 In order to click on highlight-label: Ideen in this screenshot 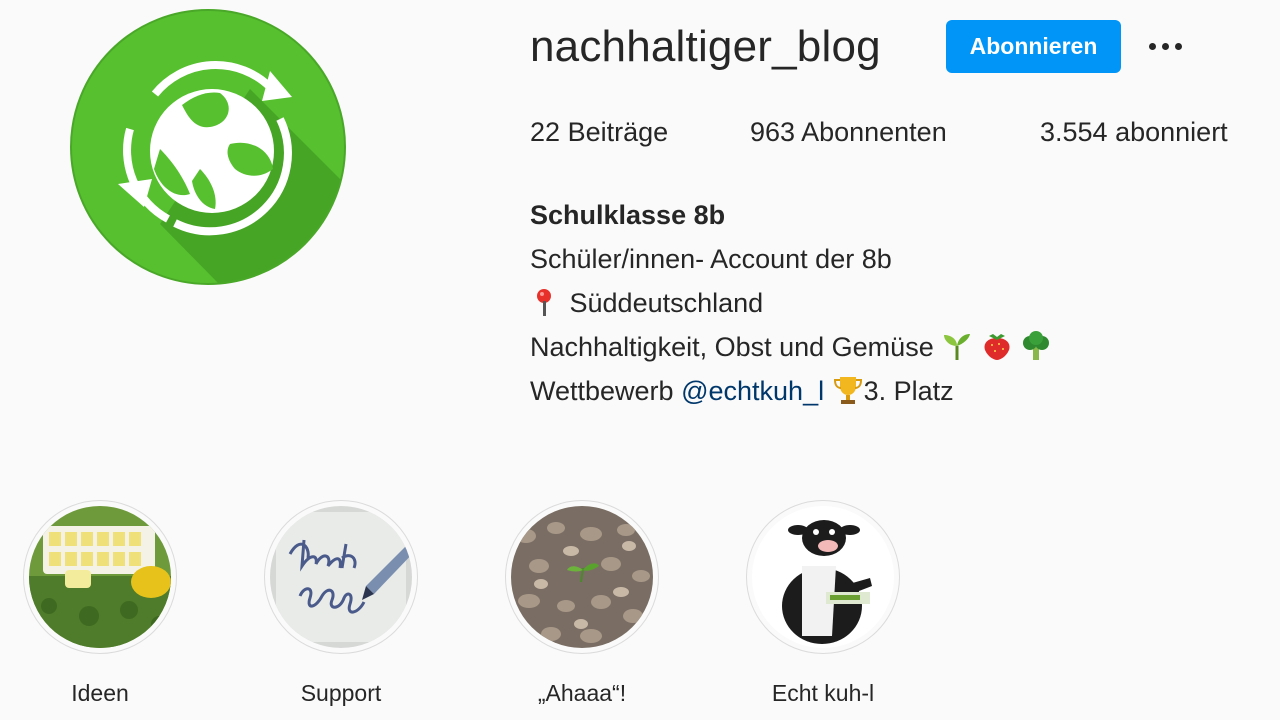, I will do `click(100, 693)`.